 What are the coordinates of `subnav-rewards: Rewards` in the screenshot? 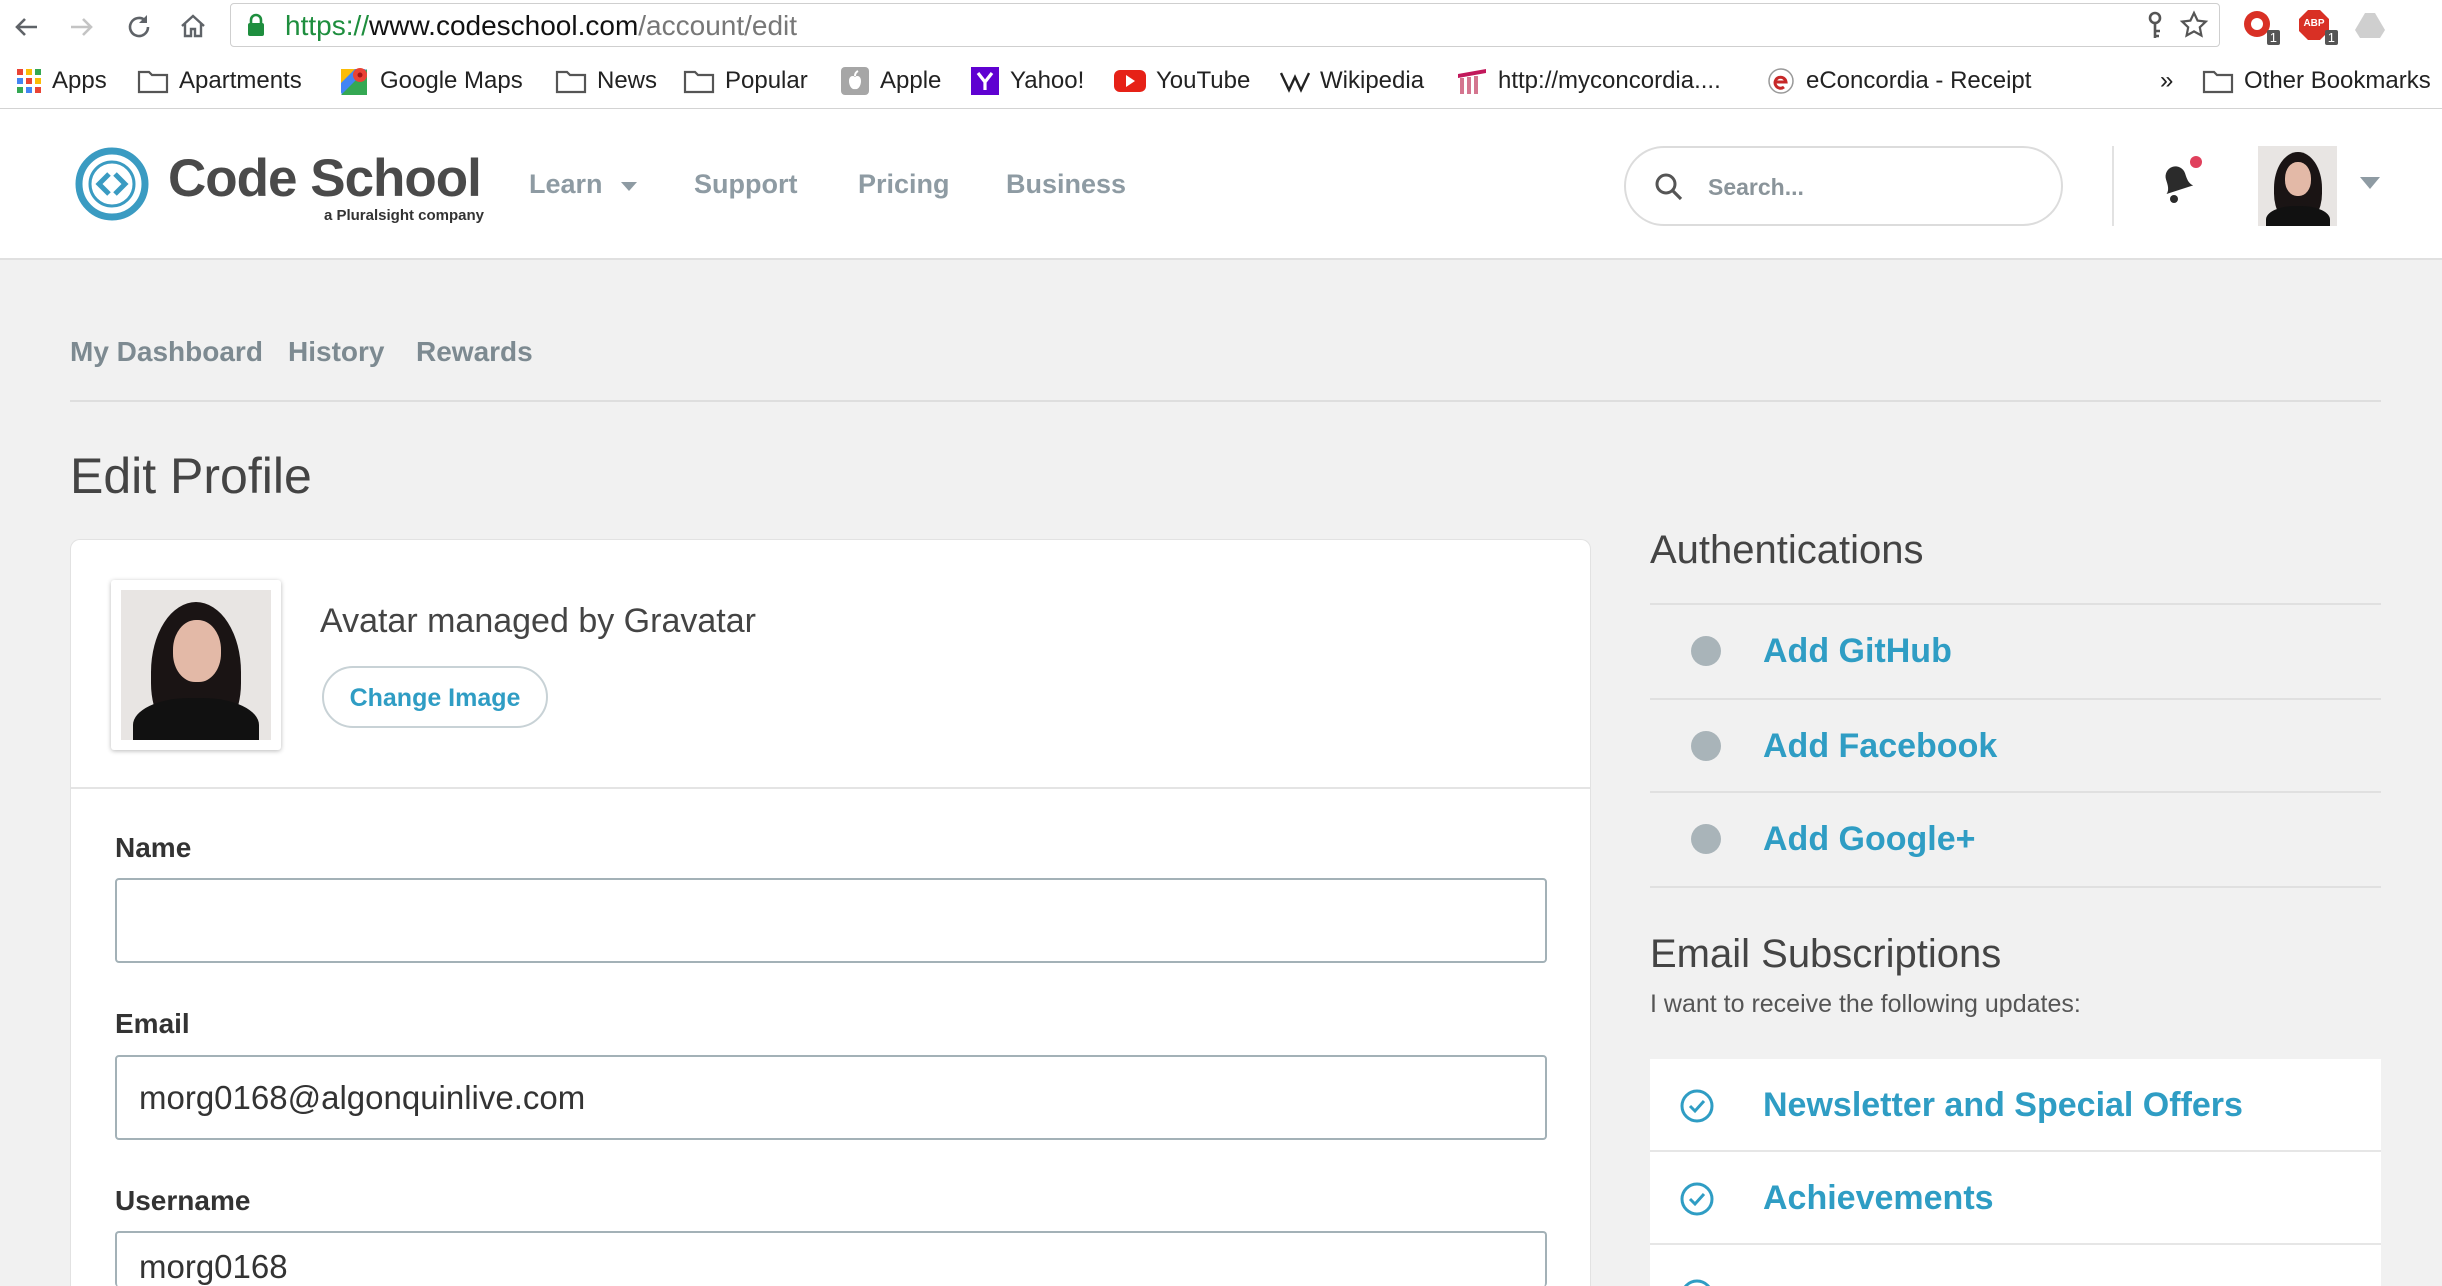 It's located at (474, 352).